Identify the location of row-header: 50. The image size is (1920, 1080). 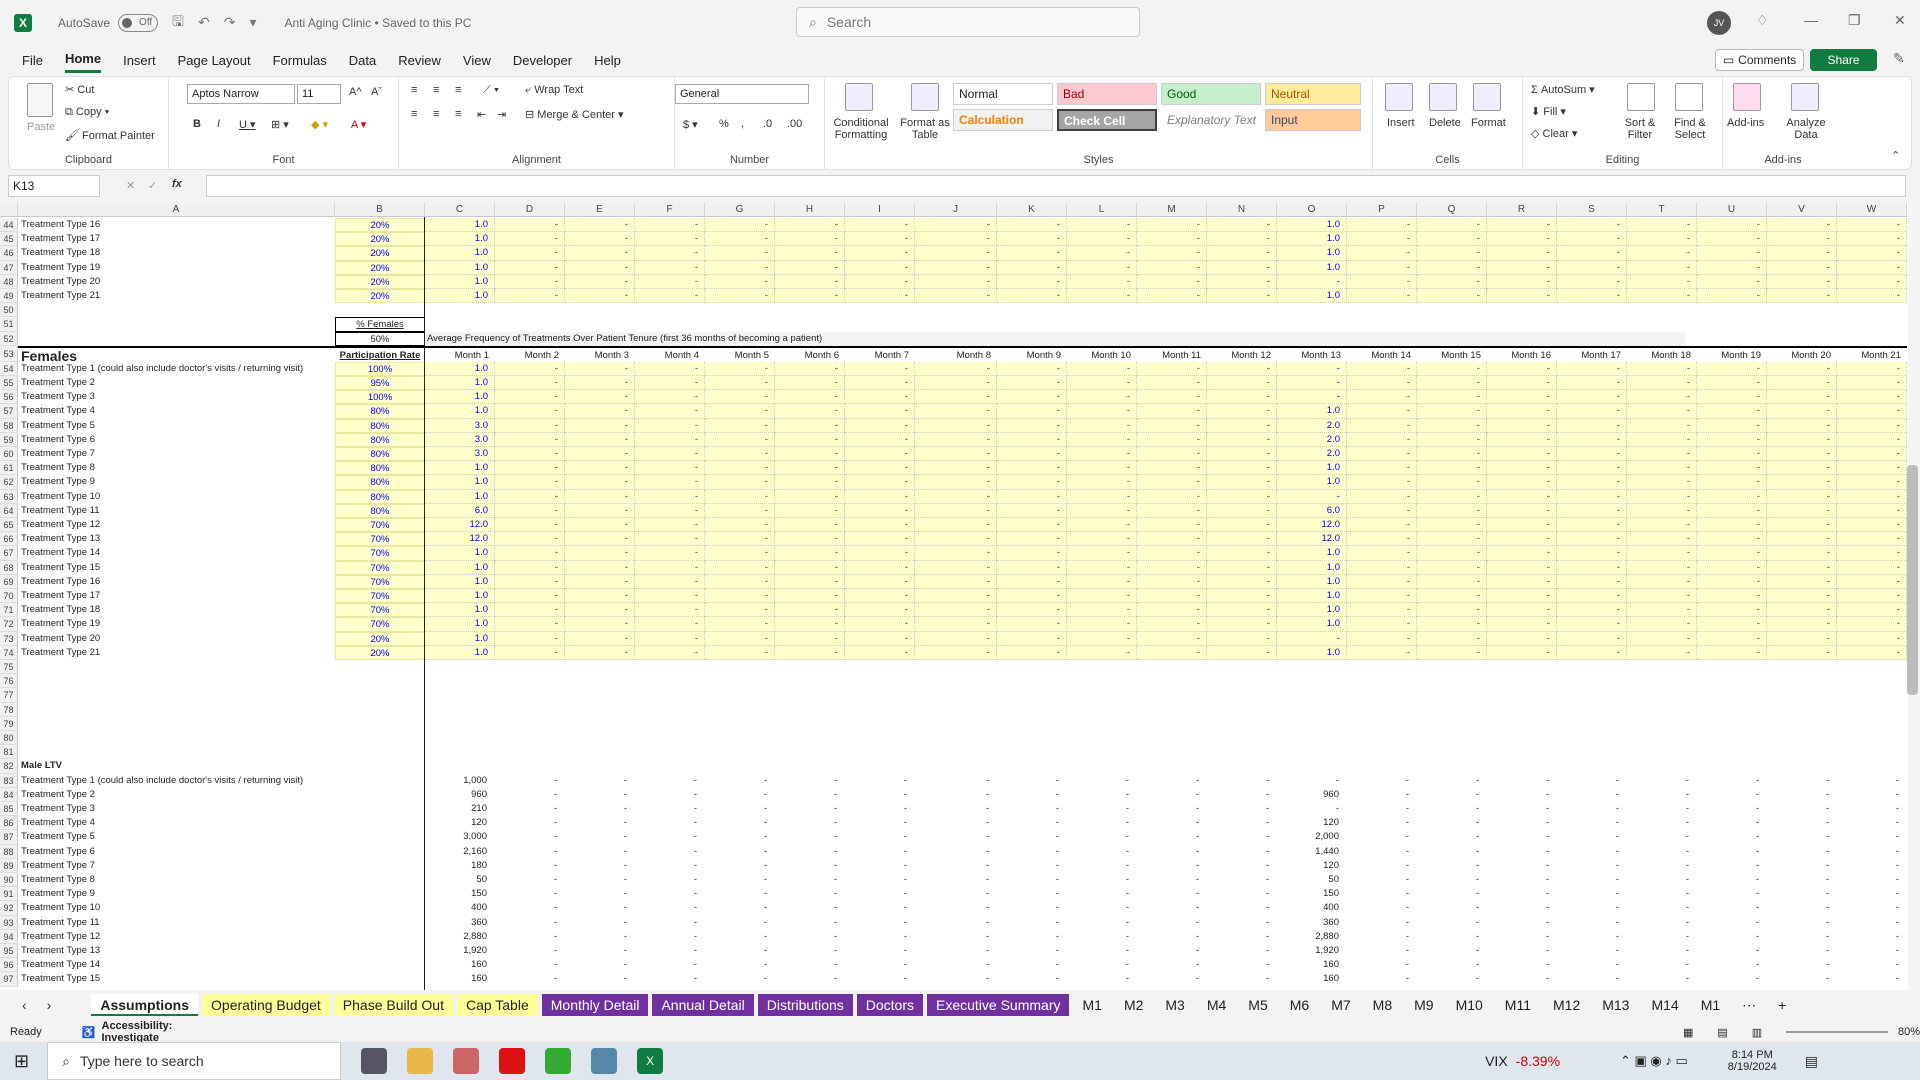
(9, 310).